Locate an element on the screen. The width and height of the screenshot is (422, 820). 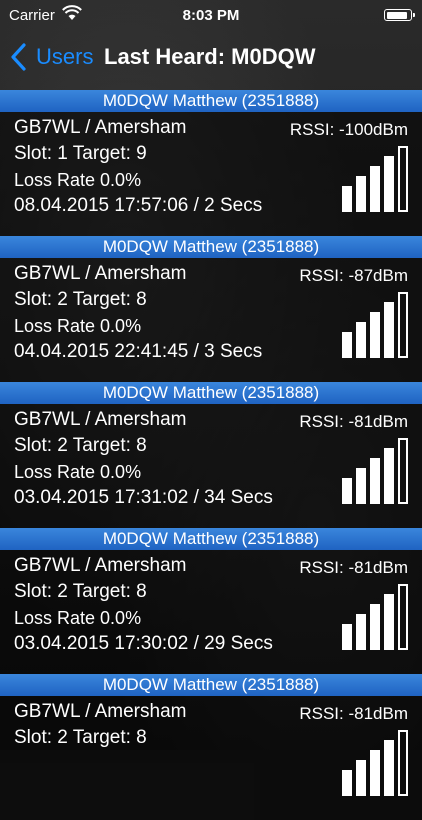
last-heard-time: 03.04.2015 17:31:02 / 34 Secs is located at coordinates (143, 497).